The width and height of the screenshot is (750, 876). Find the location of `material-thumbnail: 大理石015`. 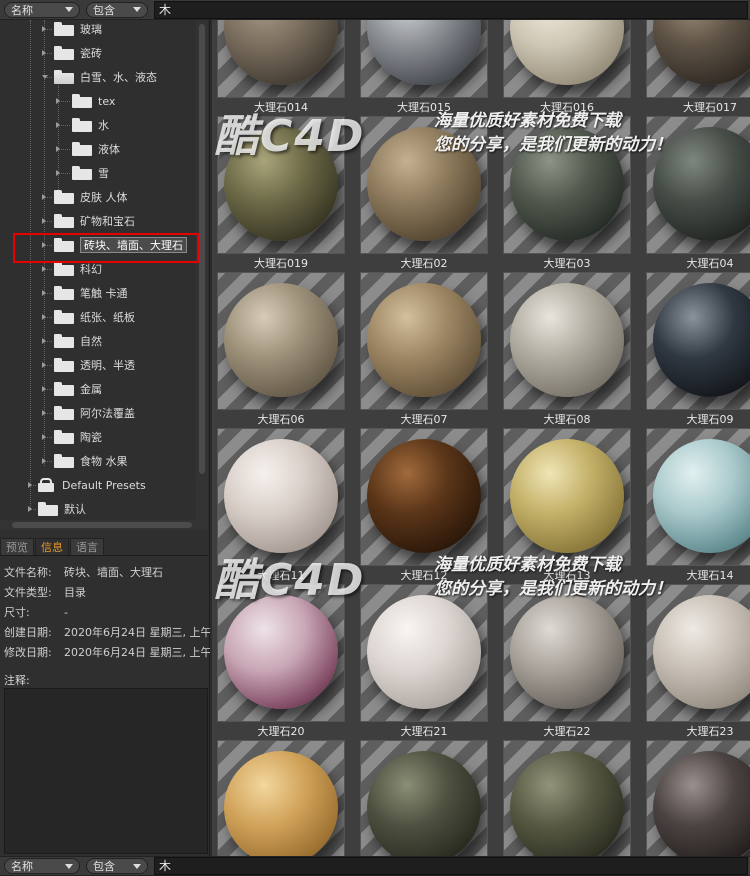

material-thumbnail: 大理石015 is located at coordinates (424, 68).